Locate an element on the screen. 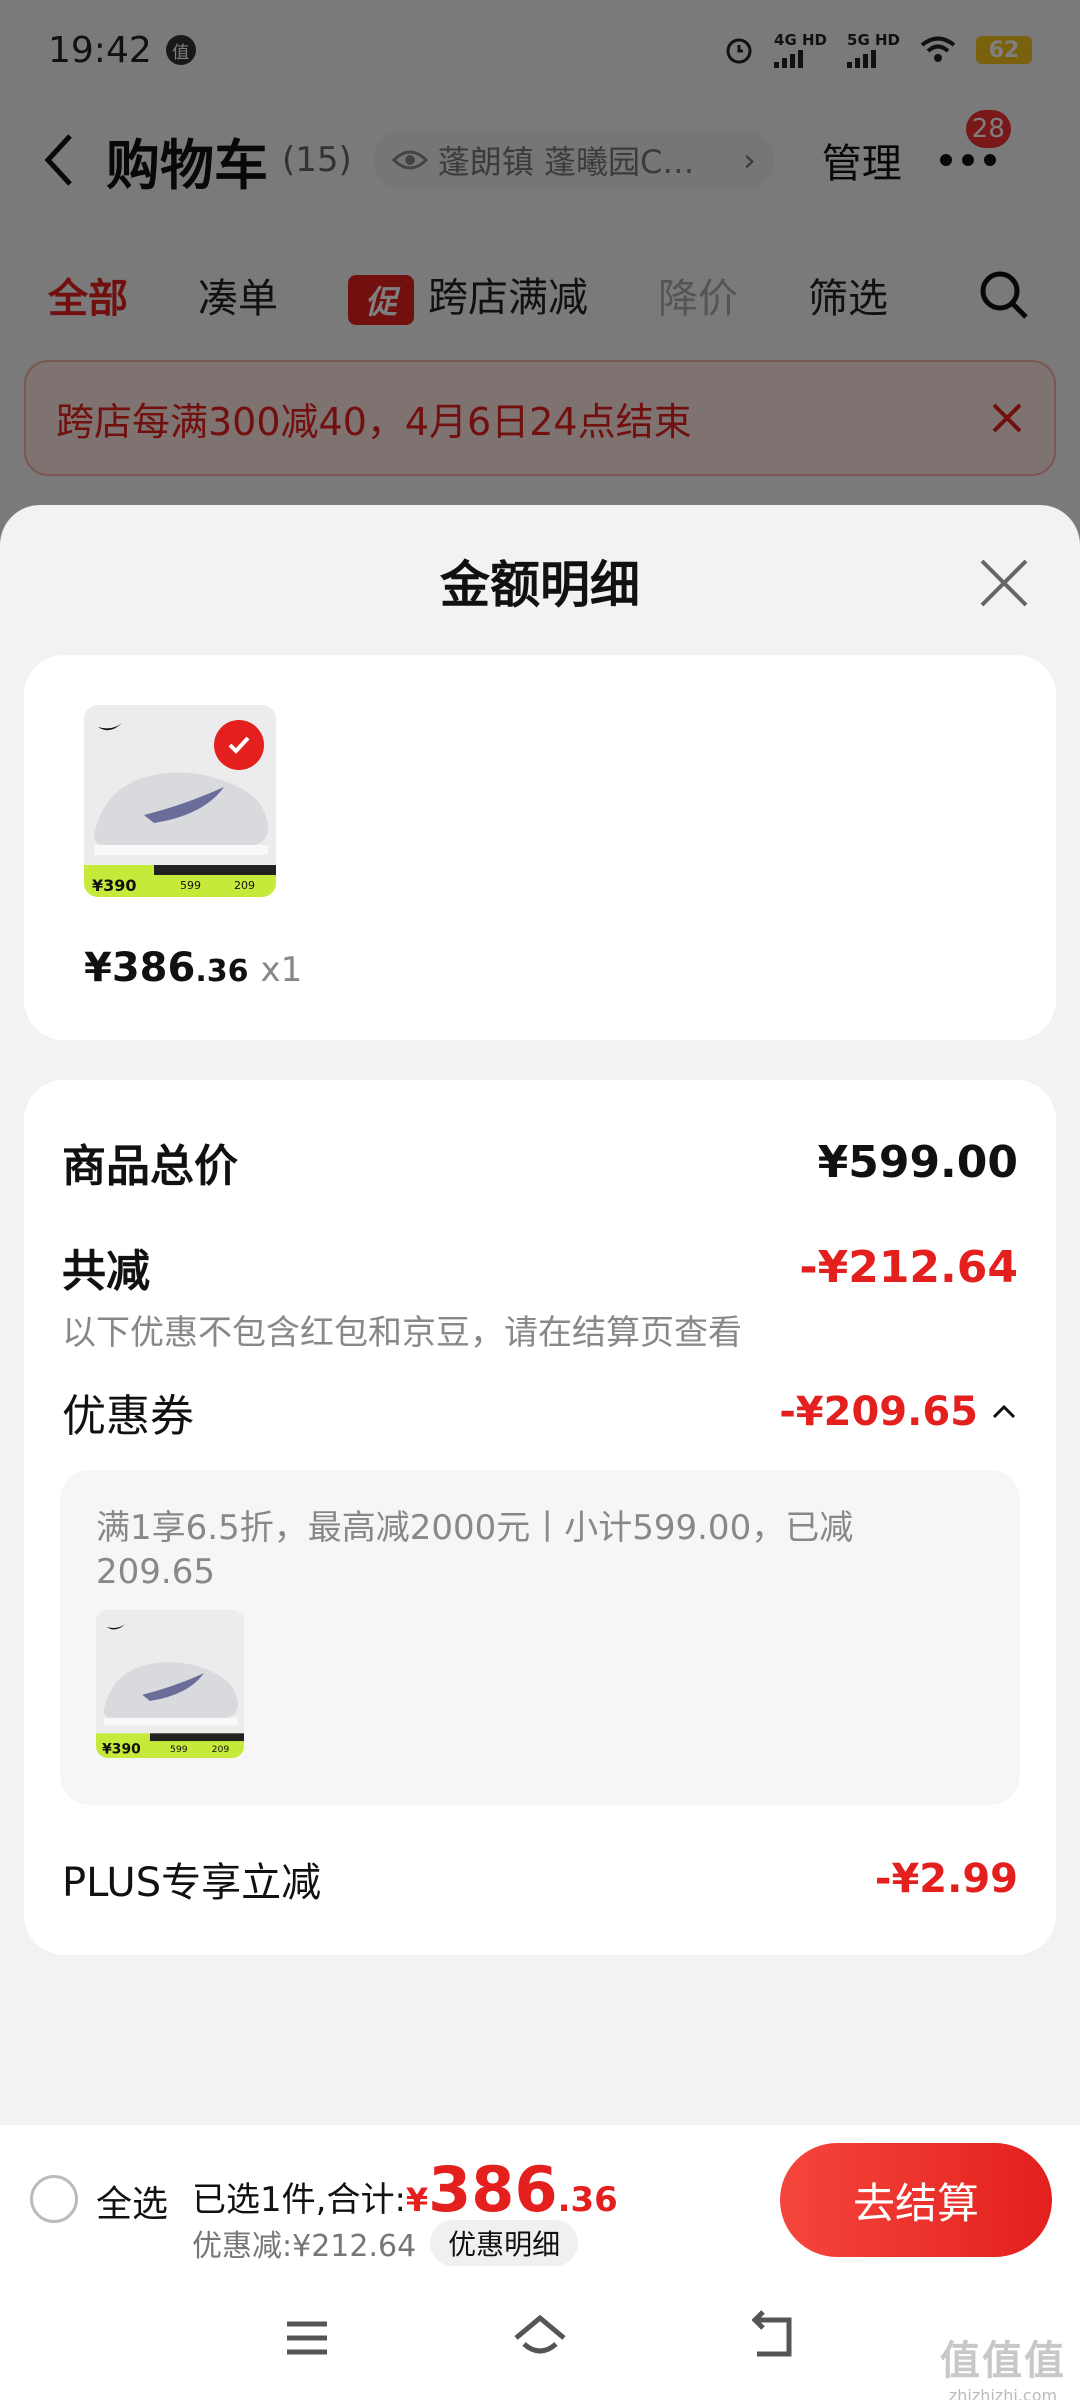  checked-icon is located at coordinates (239, 745).